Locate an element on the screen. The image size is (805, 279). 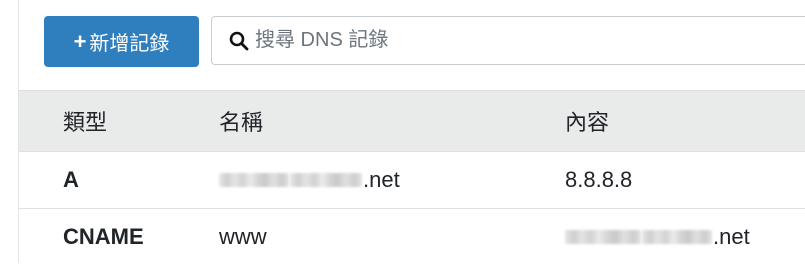
plus-icon: + is located at coordinates (80, 41).